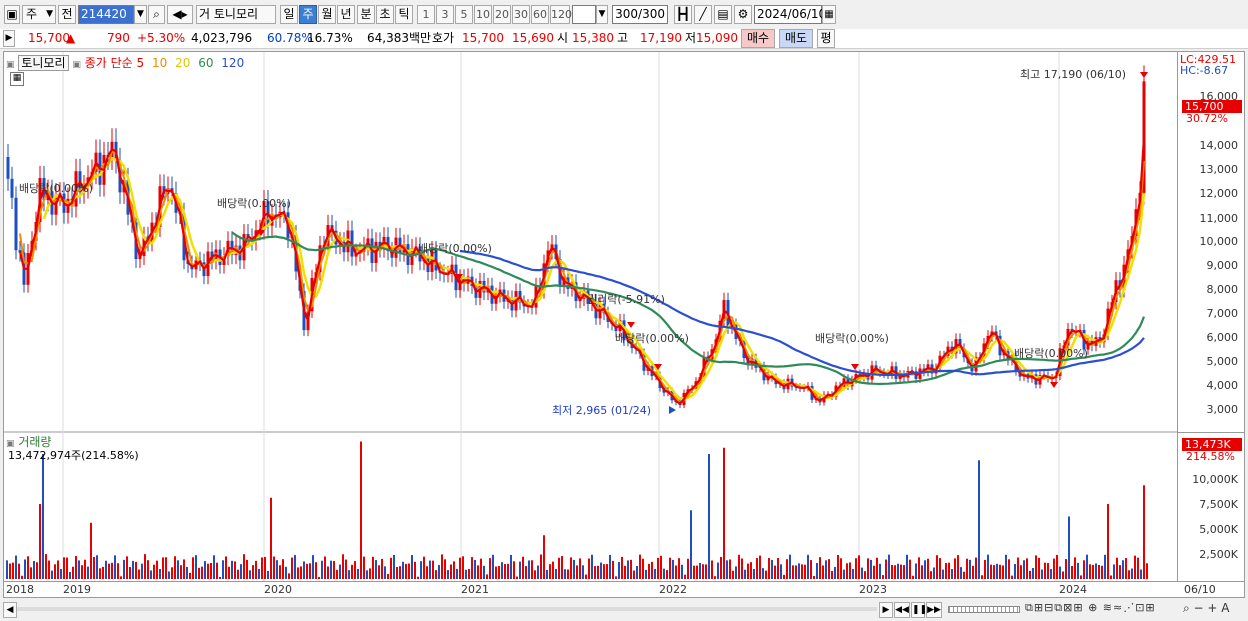 Image resolution: width=1248 pixels, height=621 pixels. What do you see at coordinates (346, 14) in the screenshot?
I see `period-year: 년` at bounding box center [346, 14].